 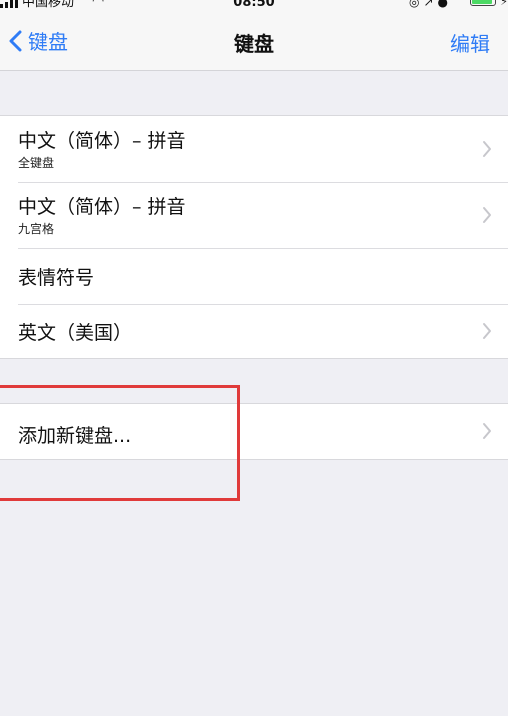 What do you see at coordinates (56, 278) in the screenshot?
I see `keyboard-title: 表情符号` at bounding box center [56, 278].